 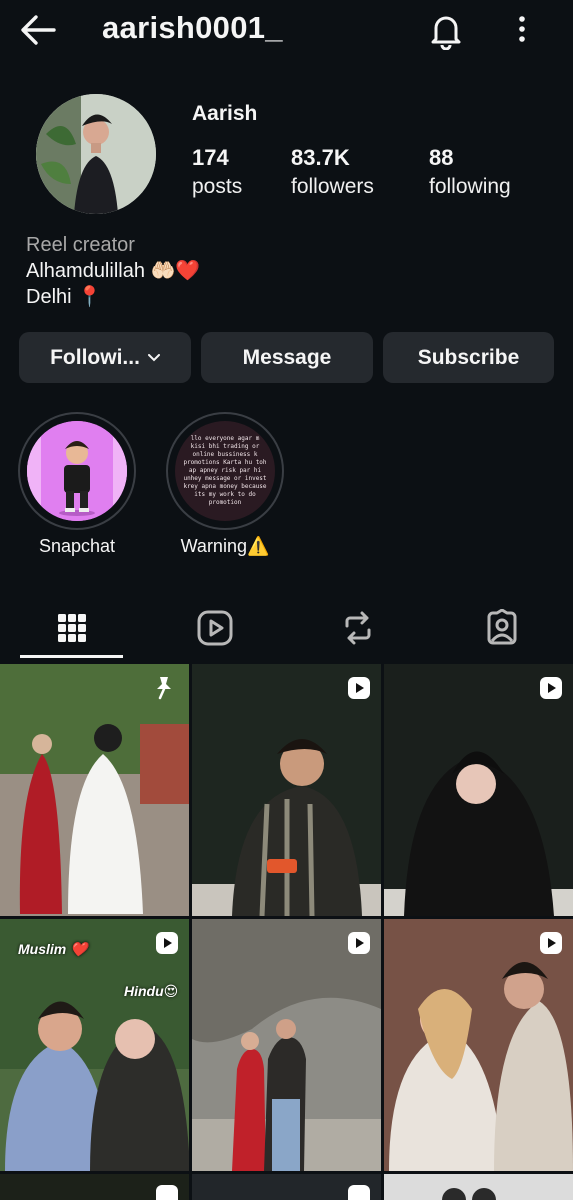 I want to click on subscribe-button-label: Subscribe, so click(x=468, y=357).